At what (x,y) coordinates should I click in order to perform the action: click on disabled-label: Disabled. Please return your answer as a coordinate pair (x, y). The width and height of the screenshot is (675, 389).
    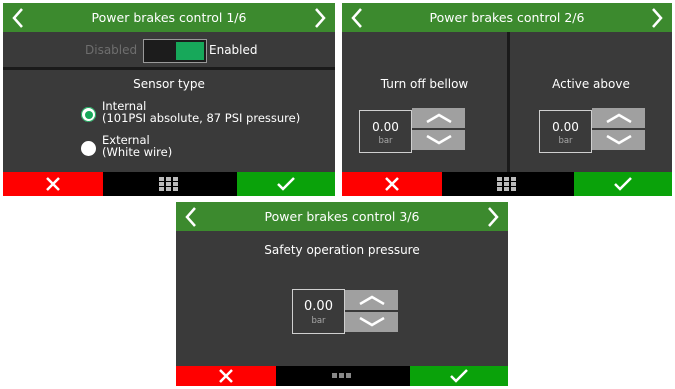
    Looking at the image, I should click on (111, 50).